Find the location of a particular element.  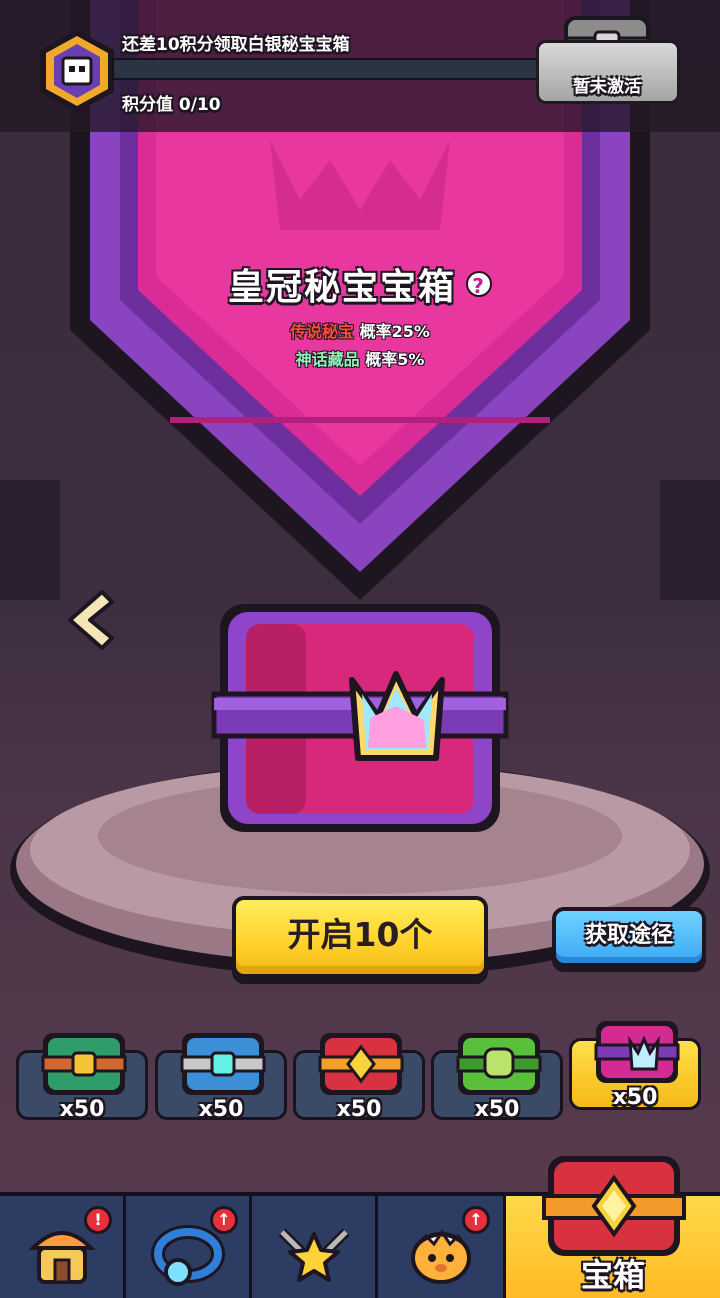

help-icon: ? is located at coordinates (479, 284).